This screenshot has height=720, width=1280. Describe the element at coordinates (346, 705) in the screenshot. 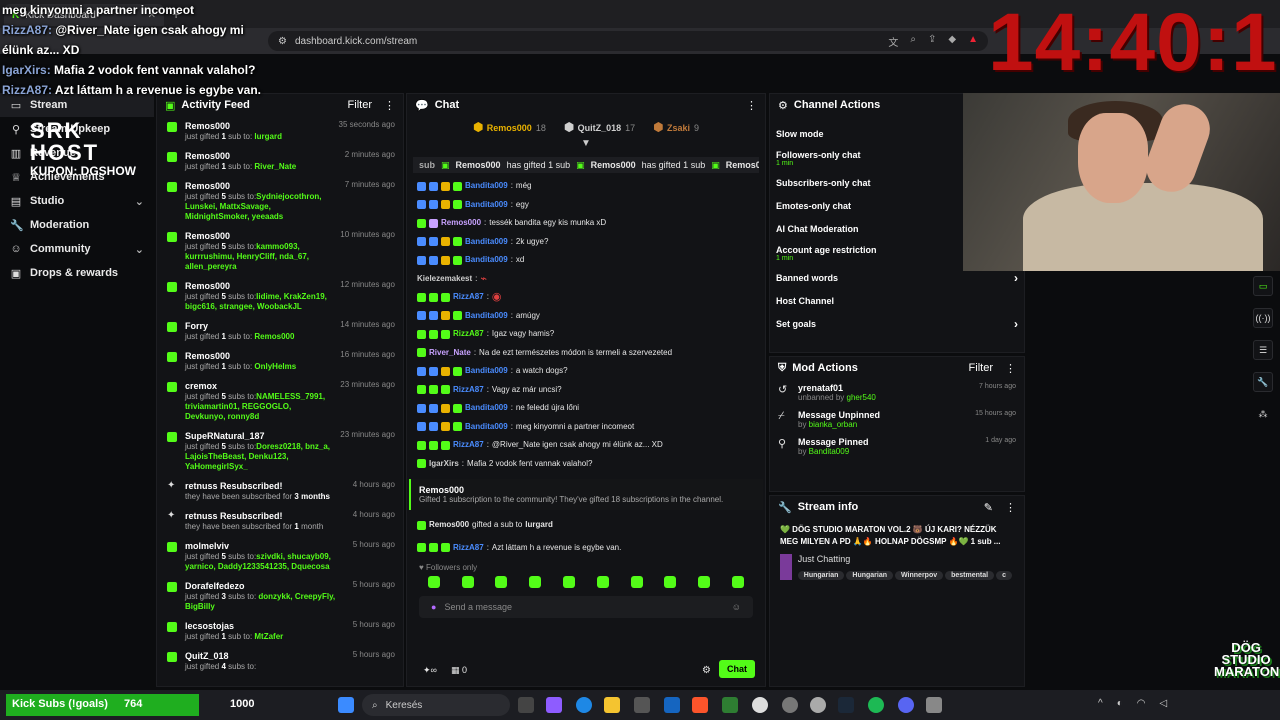

I see `windows-start-icon` at that location.